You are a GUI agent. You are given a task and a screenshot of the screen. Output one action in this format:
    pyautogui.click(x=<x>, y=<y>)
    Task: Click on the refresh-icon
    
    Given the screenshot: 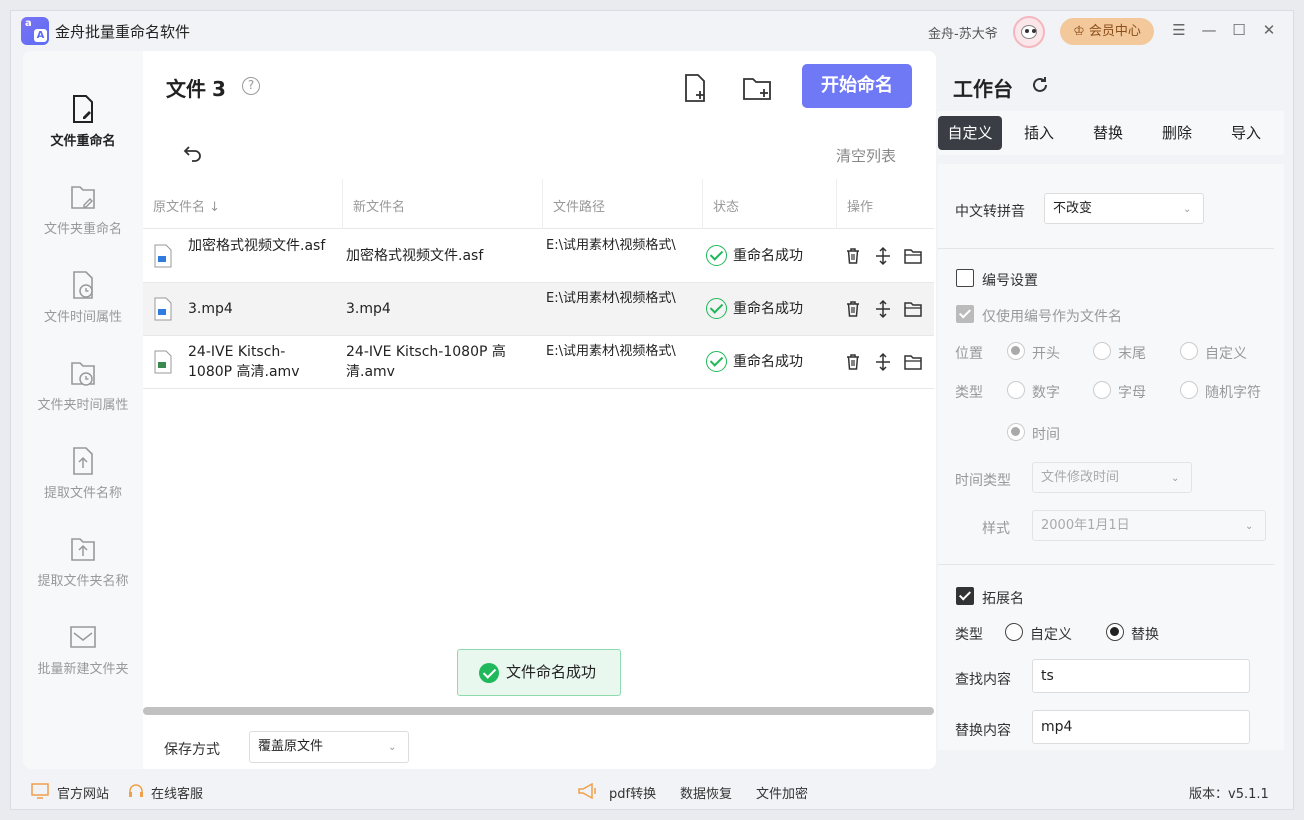 What is the action you would take?
    pyautogui.click(x=1040, y=85)
    